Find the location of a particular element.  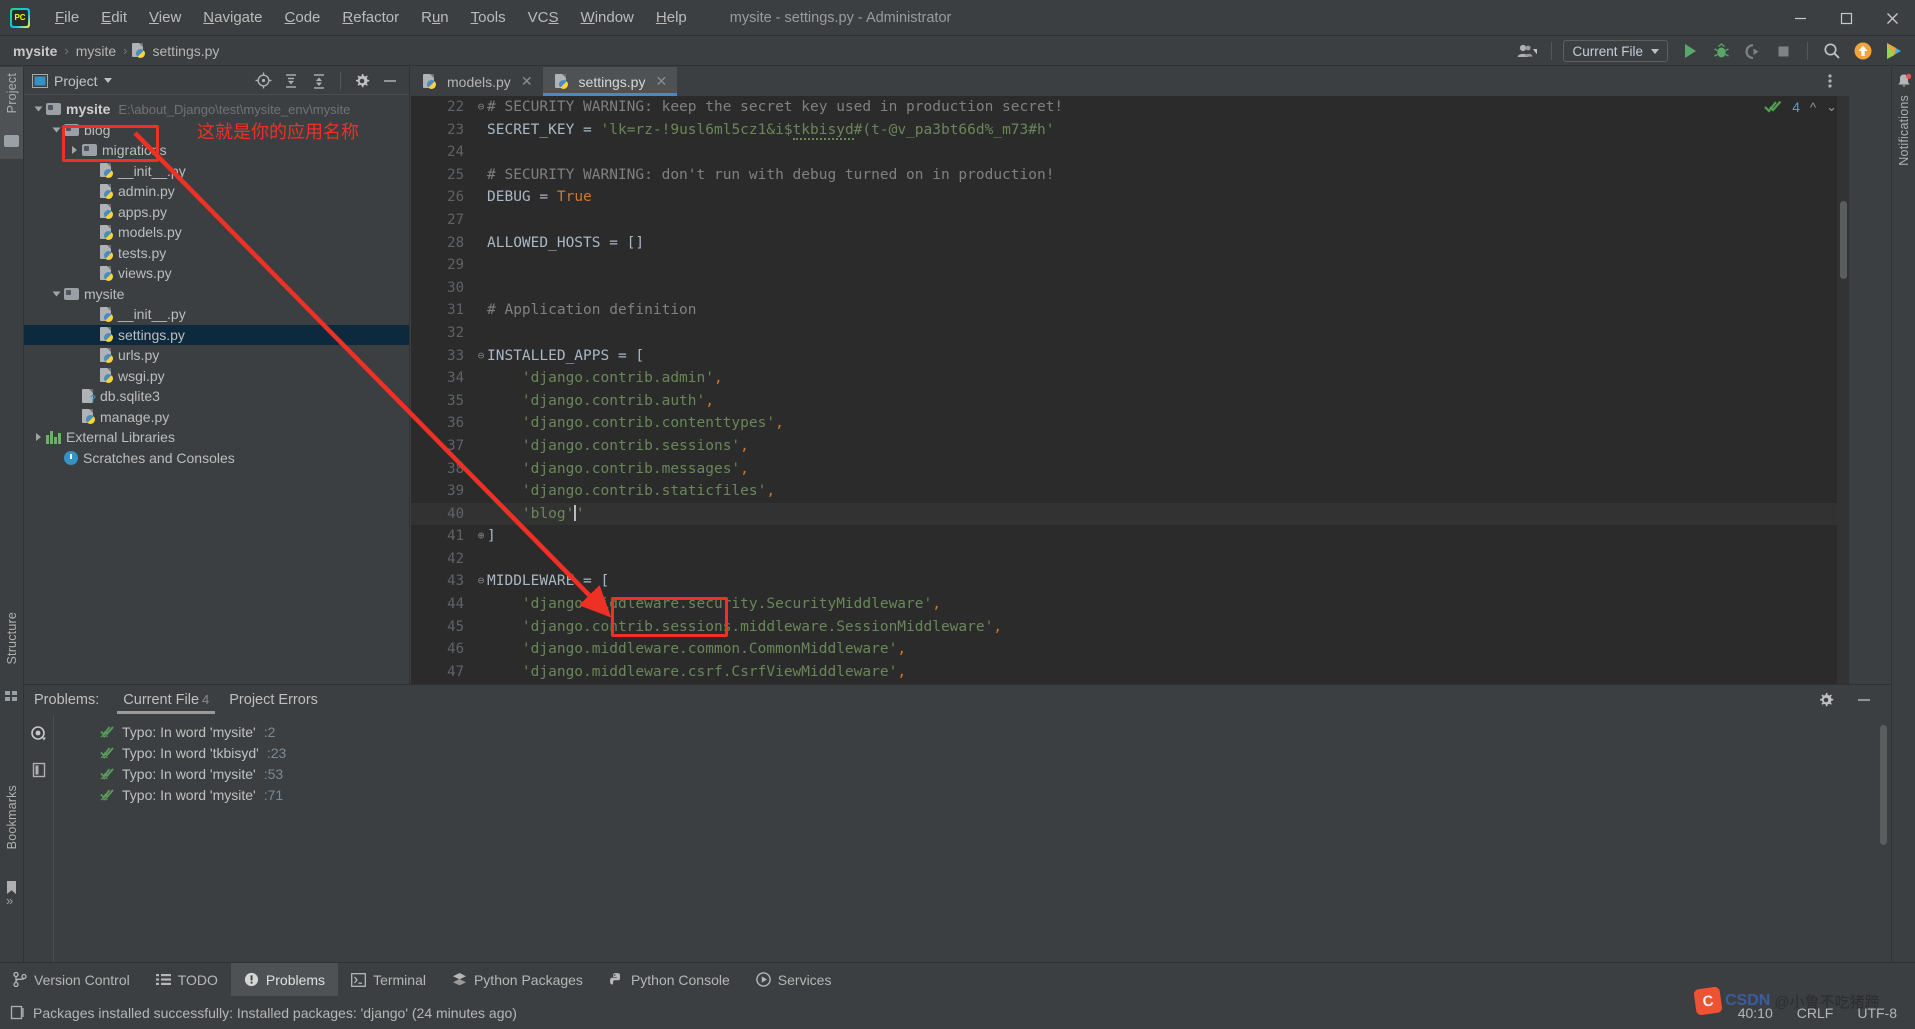

menu-item-navigate: Navigate is located at coordinates (232, 17).